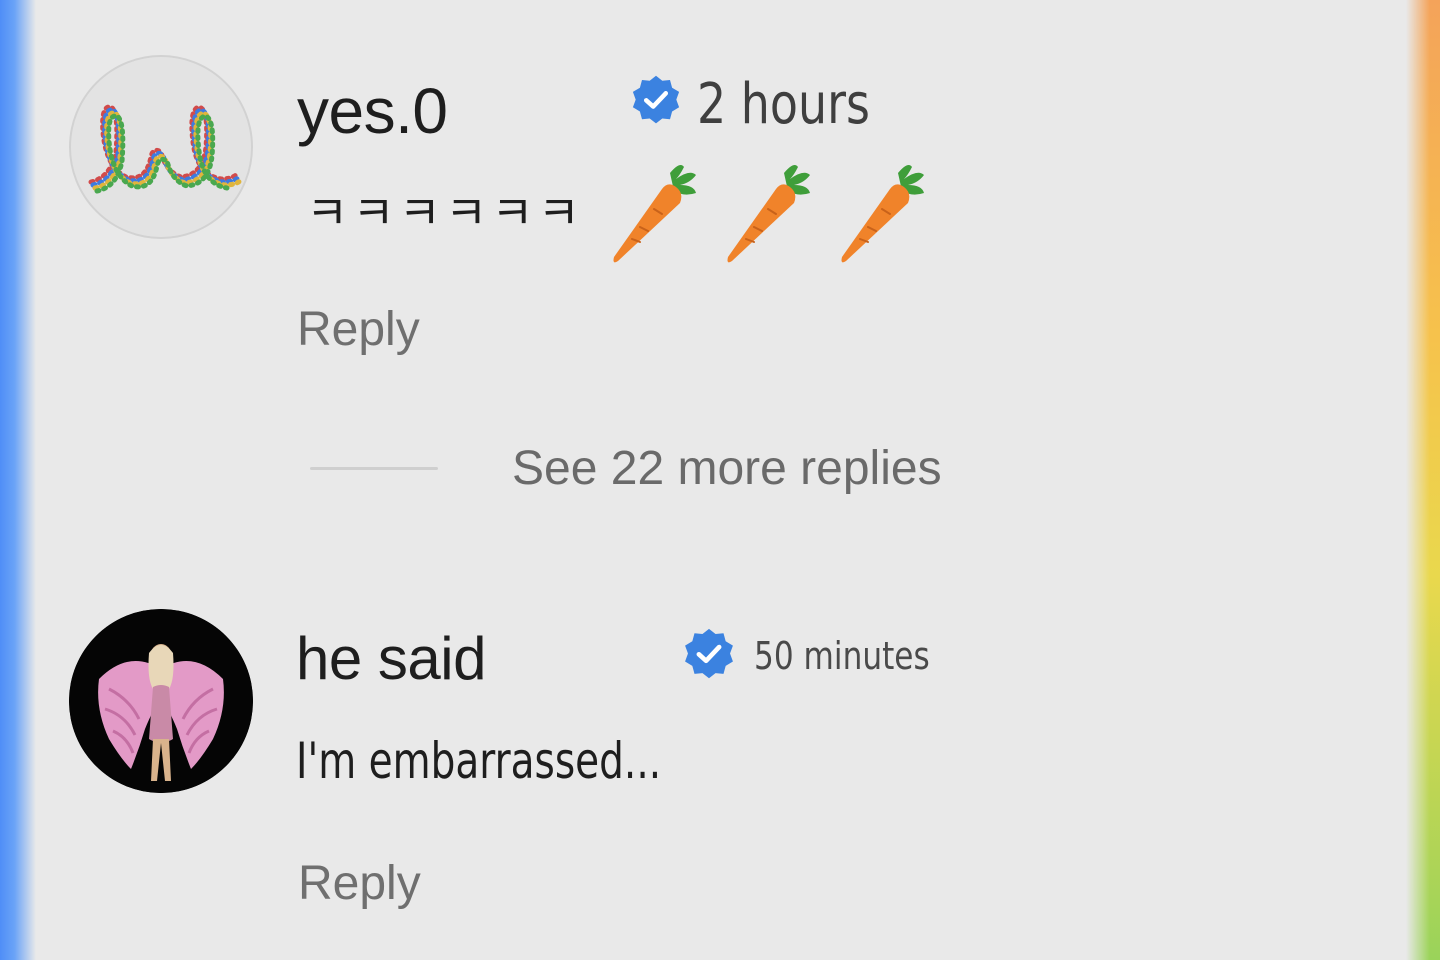  I want to click on see-more-replies-label: See 22 more replies, so click(727, 468).